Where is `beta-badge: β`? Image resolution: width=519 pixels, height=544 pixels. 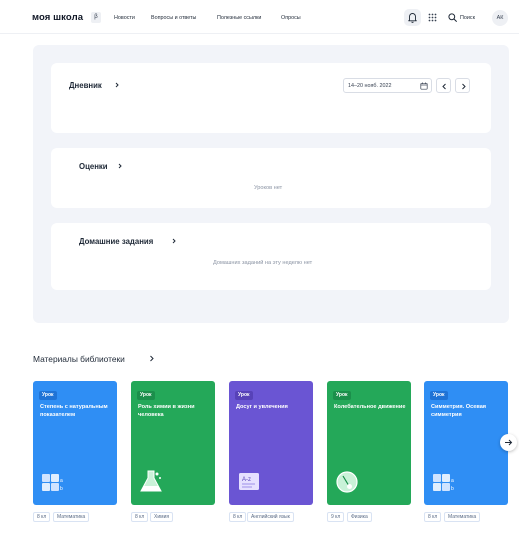
beta-badge: β is located at coordinates (96, 17).